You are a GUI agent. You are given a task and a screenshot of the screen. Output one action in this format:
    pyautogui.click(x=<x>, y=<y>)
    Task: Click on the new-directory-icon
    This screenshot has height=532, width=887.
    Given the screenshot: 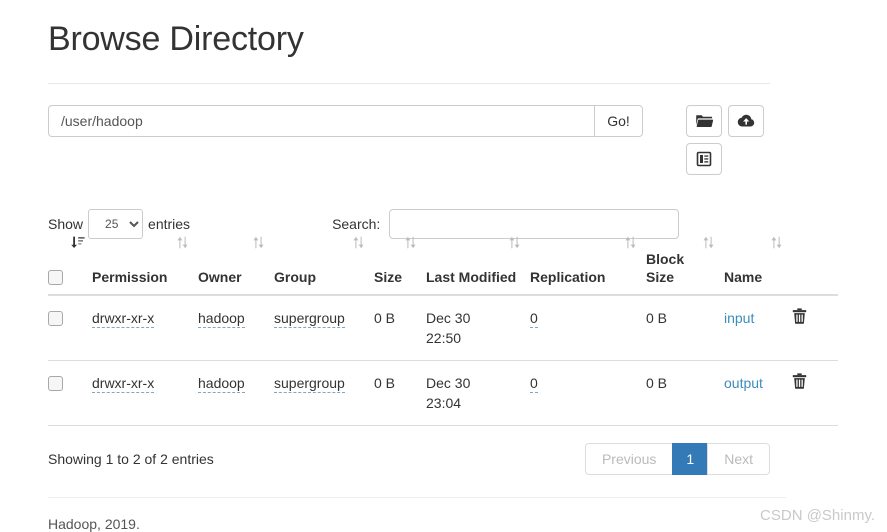 What is the action you would take?
    pyautogui.click(x=704, y=121)
    